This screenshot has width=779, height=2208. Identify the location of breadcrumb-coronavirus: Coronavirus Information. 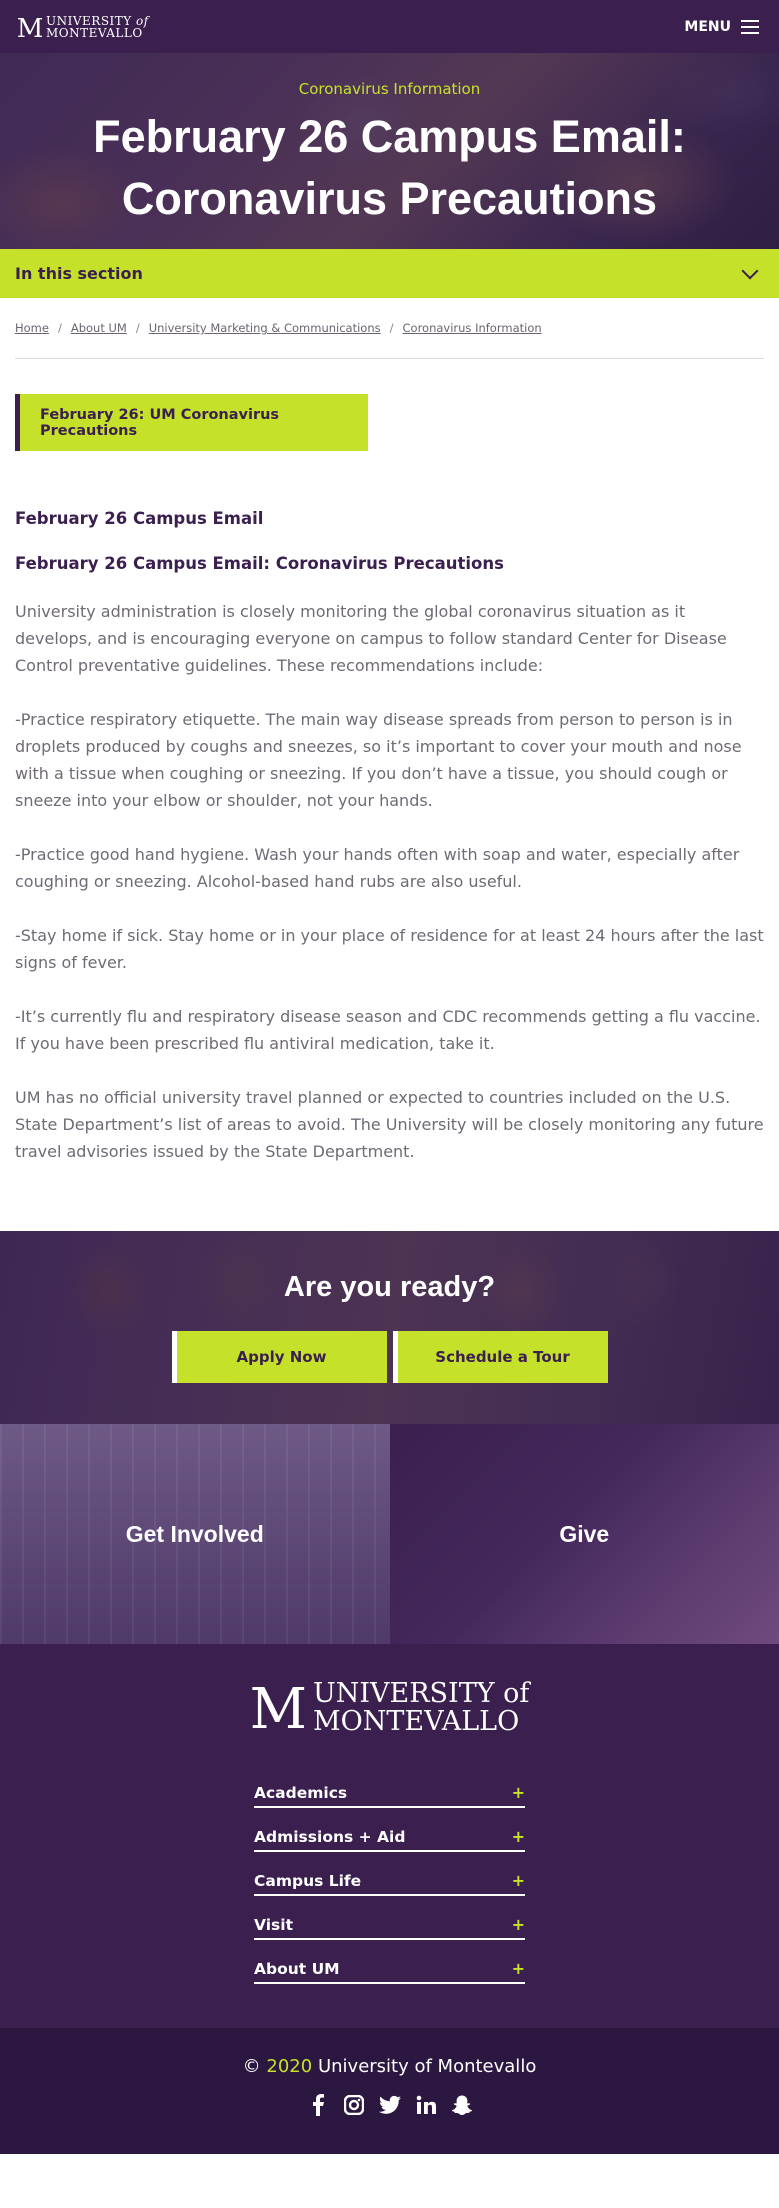
(472, 328).